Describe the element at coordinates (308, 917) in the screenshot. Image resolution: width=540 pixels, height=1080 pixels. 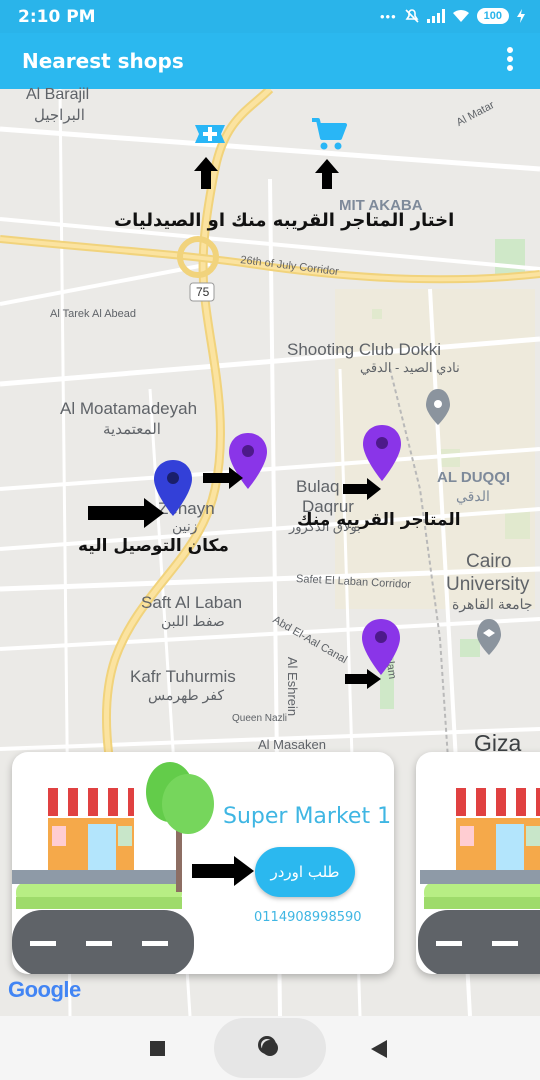
I see `shop-phone: 0114908998590` at that location.